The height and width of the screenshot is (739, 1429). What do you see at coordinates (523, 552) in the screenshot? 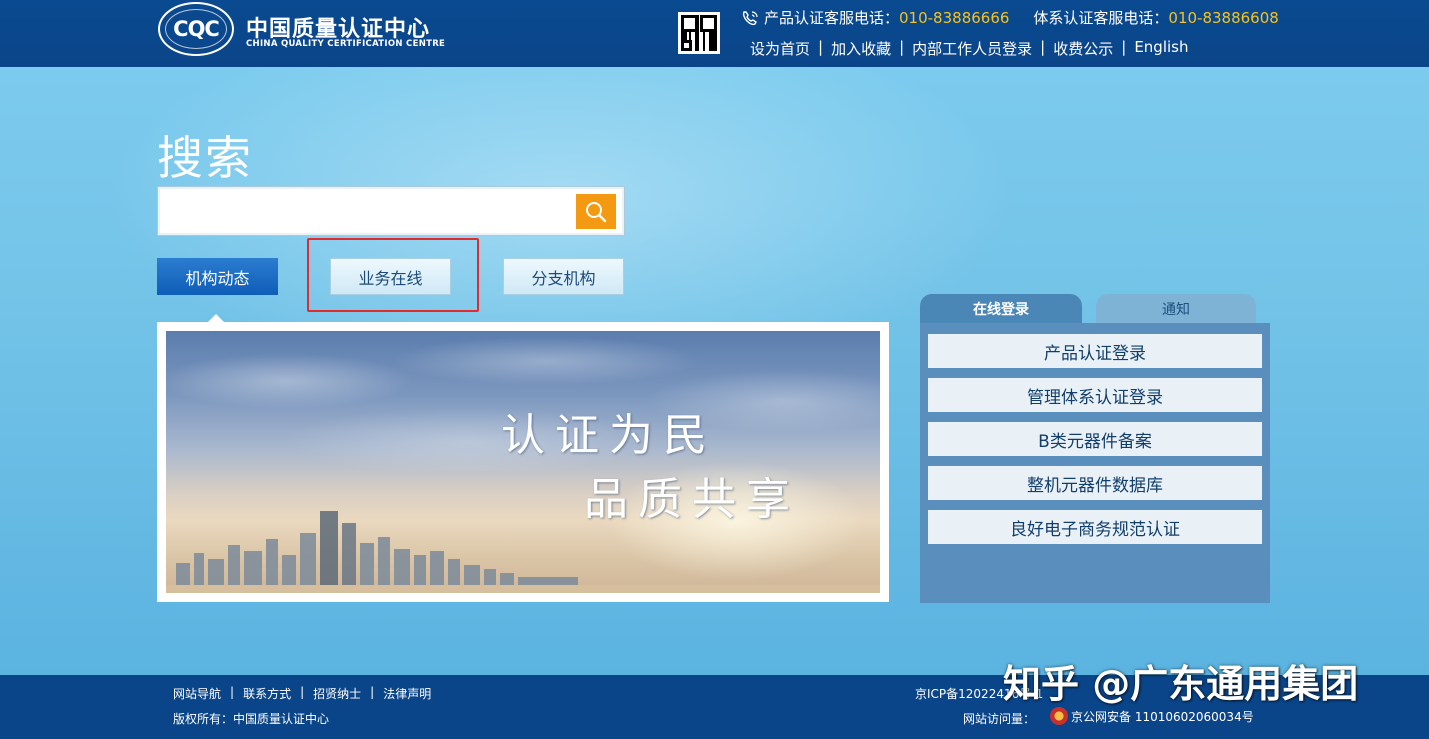
I see `city-skyline` at bounding box center [523, 552].